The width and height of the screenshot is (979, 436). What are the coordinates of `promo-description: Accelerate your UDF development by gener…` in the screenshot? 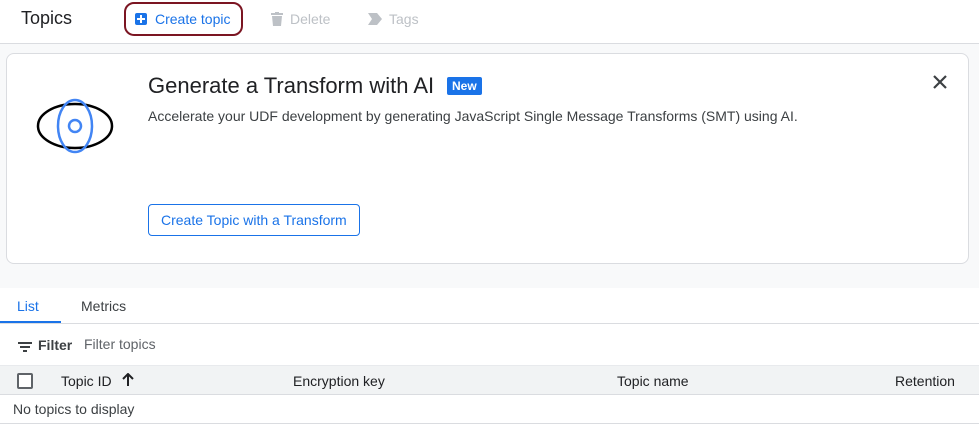 It's located at (473, 116).